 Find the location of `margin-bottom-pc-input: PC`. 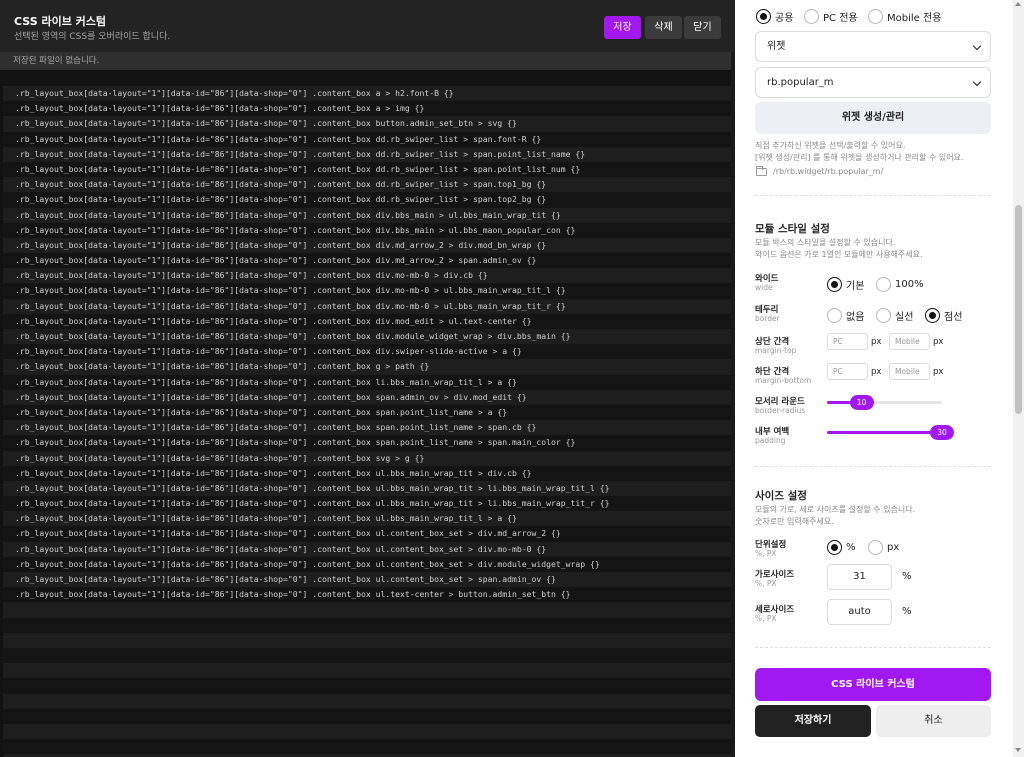

margin-bottom-pc-input: PC is located at coordinates (847, 371).